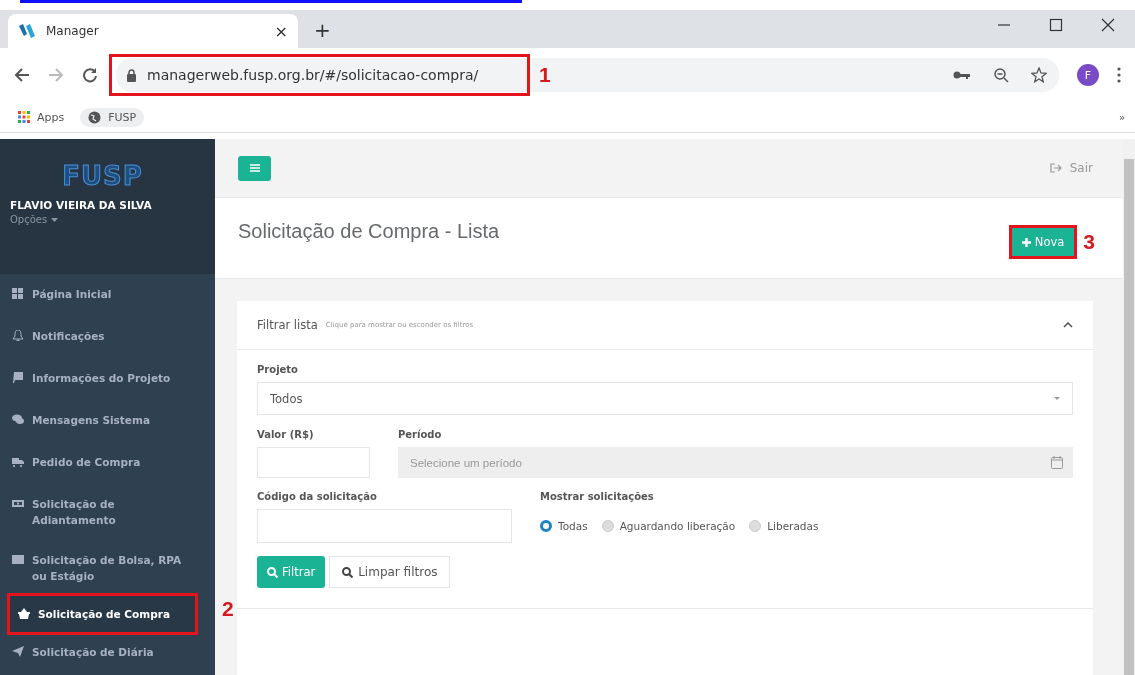 This screenshot has height=675, width=1135. I want to click on reload-icon, so click(90, 75).